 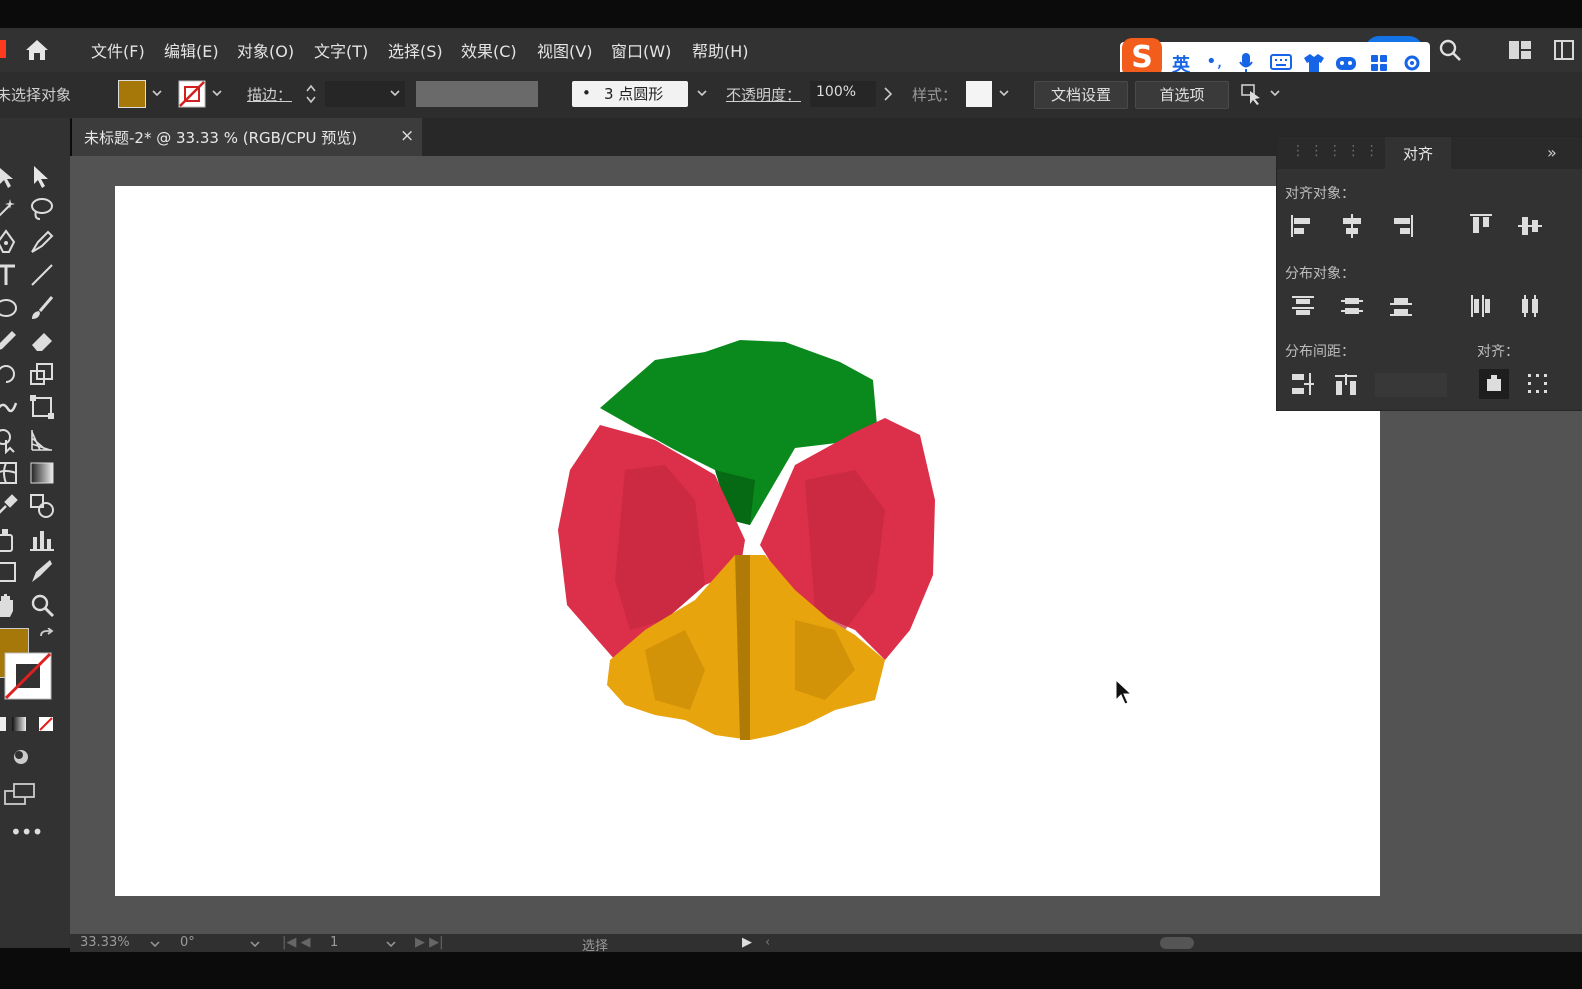 I want to click on zoom-level: 33.33%, so click(x=105, y=942).